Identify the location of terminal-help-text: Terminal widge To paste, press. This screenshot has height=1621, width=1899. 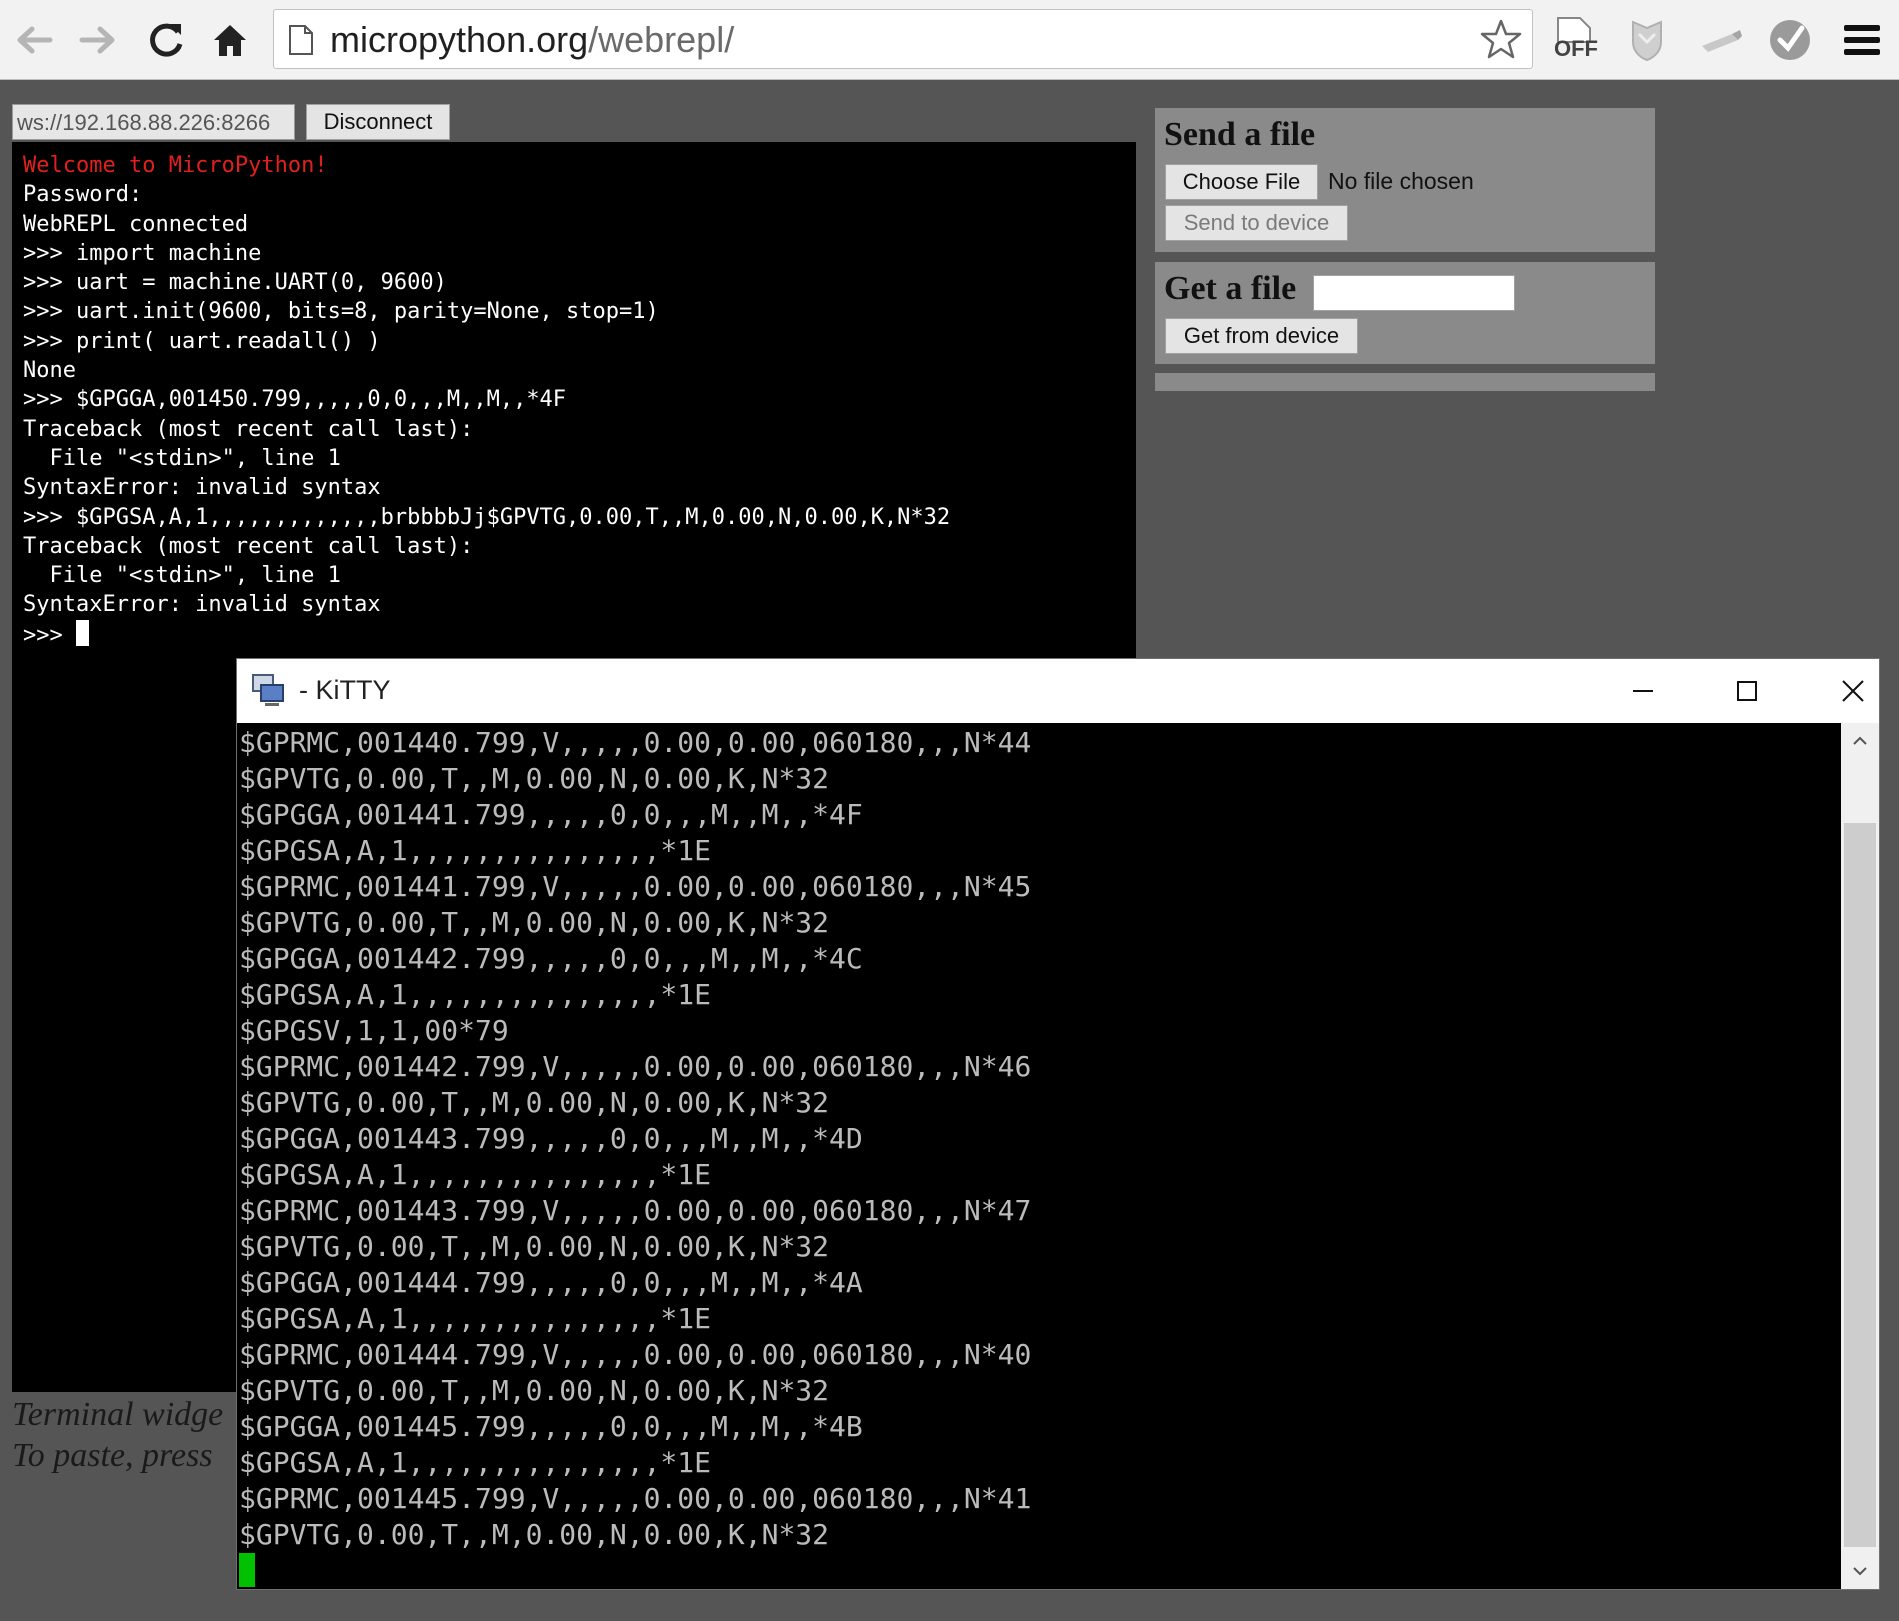
(117, 1435).